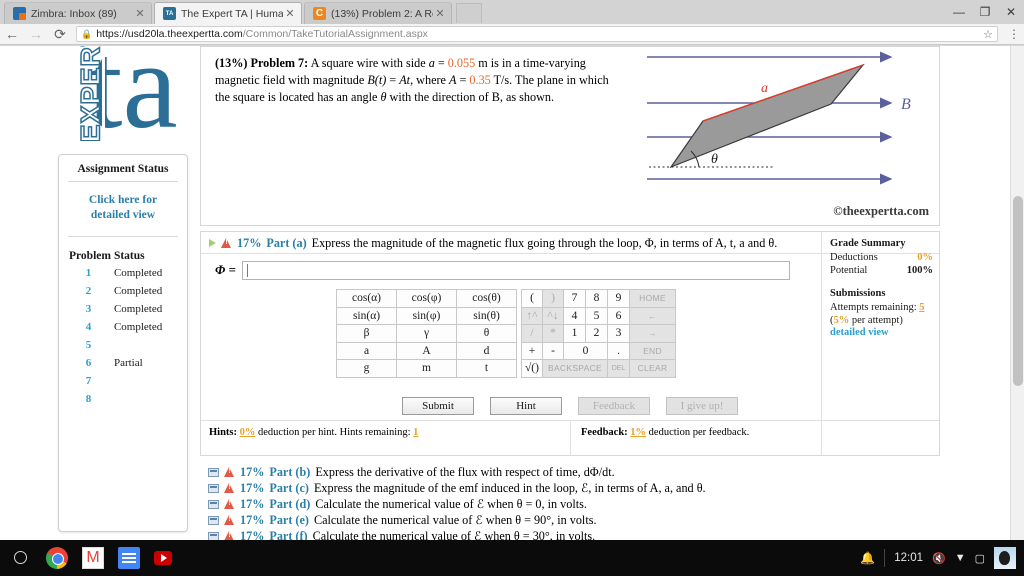  I want to click on key-2: 2, so click(596, 333).